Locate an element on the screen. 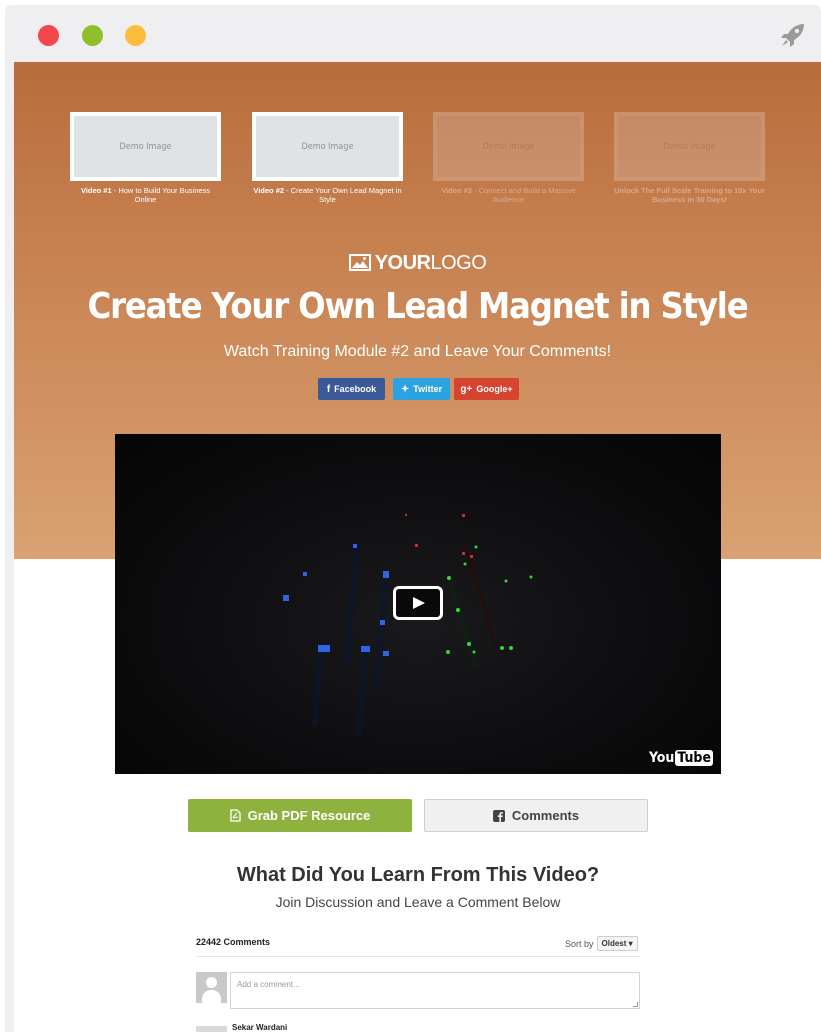 This screenshot has width=821, height=1032. video-thumbnail-2: Demo Image is located at coordinates (327, 146).